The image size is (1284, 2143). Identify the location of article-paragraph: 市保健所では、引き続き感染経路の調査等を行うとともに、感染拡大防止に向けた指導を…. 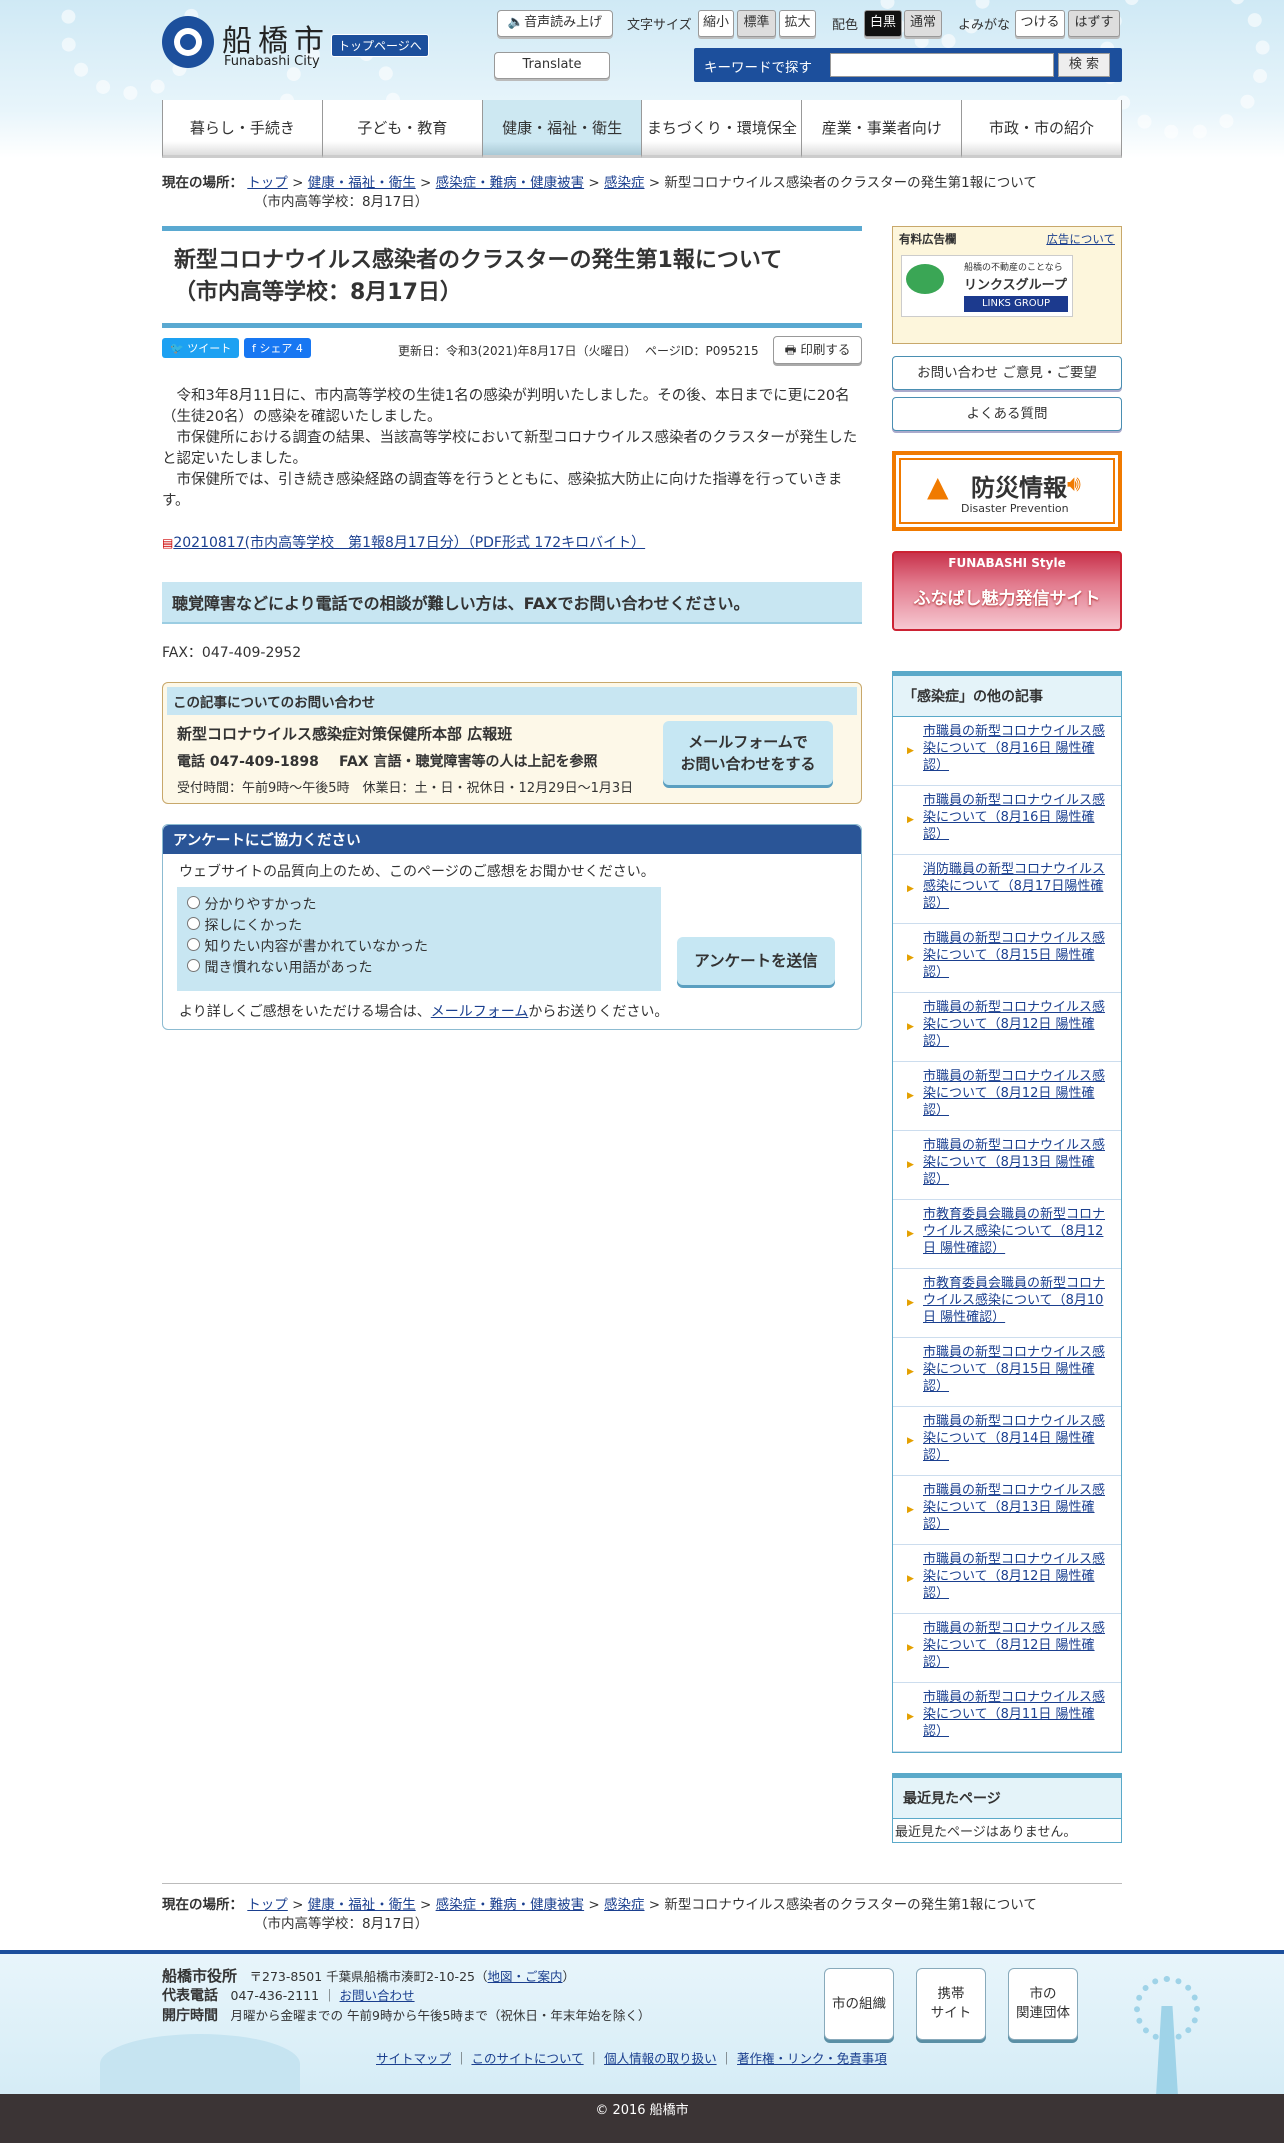
(502, 490).